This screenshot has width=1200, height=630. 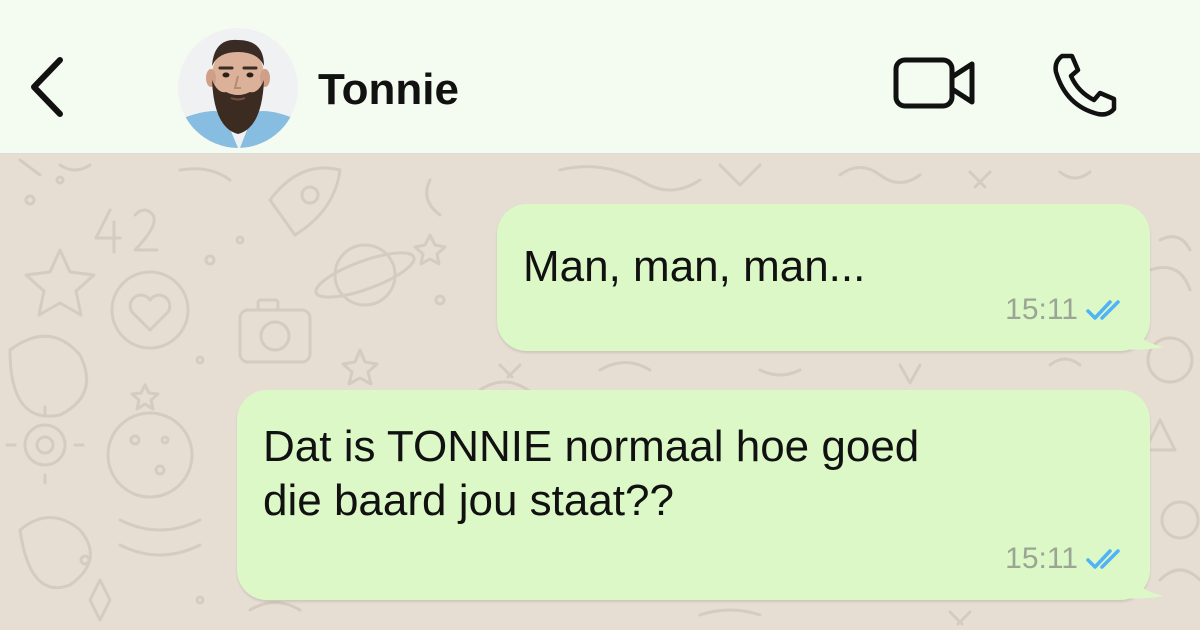 I want to click on avatar-photo, so click(x=238, y=88).